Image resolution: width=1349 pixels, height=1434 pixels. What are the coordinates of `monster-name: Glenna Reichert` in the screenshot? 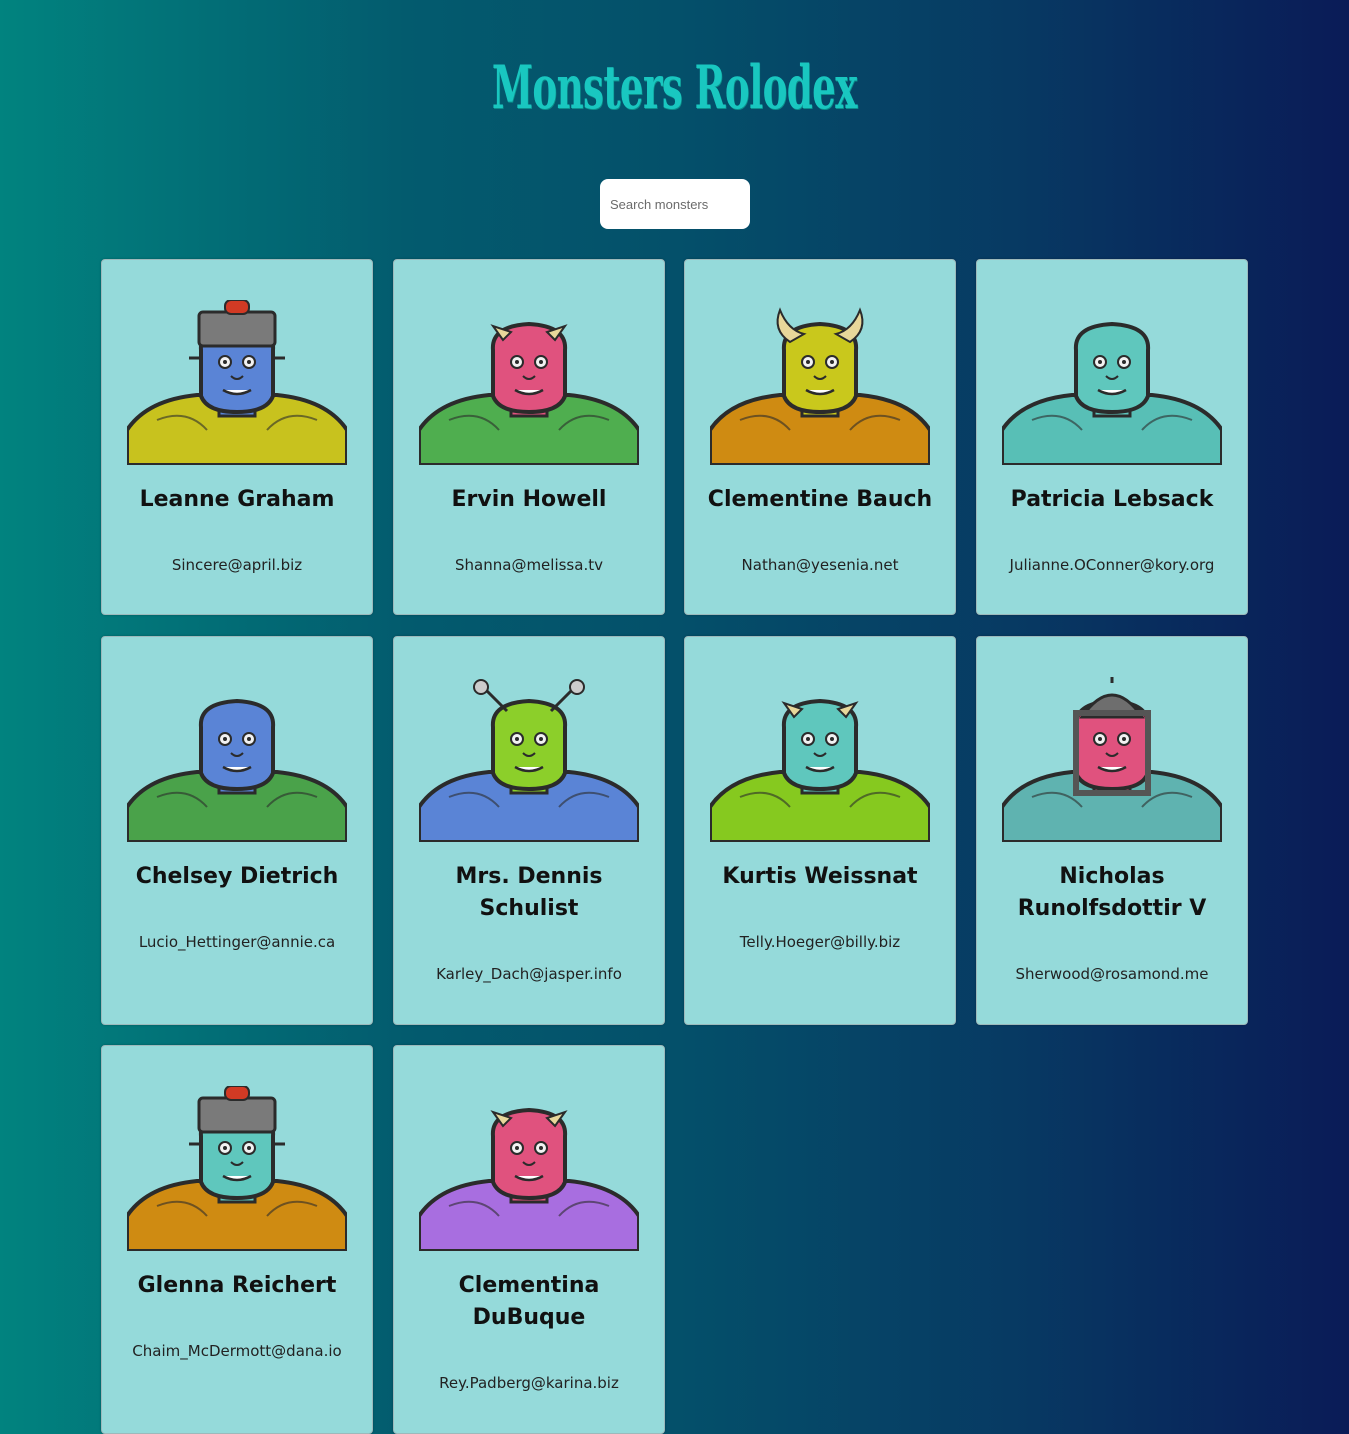 It's located at (237, 1285).